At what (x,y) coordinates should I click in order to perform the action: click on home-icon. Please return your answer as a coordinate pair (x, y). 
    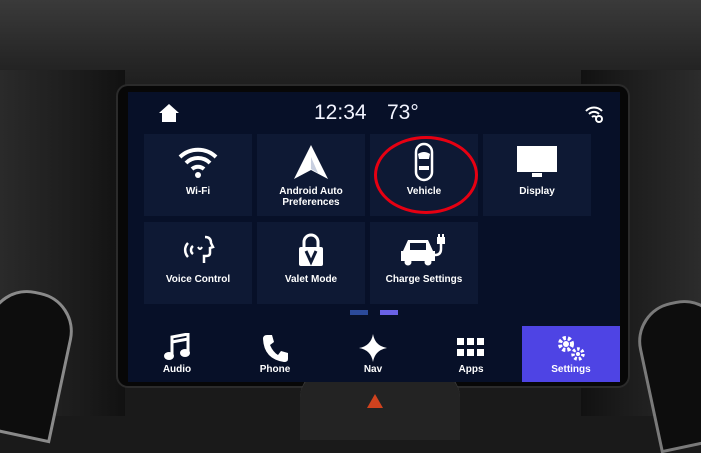
    Looking at the image, I should click on (169, 113).